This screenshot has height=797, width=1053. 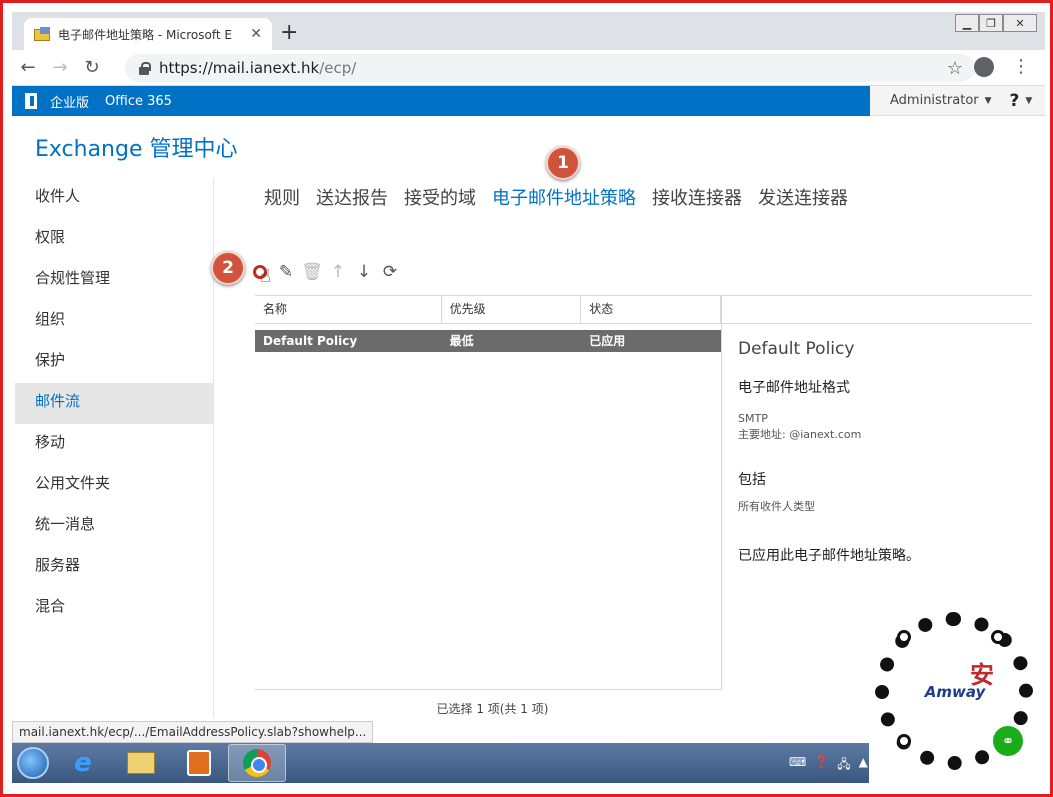 I want to click on move-down-arrow-icon: ↓, so click(x=364, y=272).